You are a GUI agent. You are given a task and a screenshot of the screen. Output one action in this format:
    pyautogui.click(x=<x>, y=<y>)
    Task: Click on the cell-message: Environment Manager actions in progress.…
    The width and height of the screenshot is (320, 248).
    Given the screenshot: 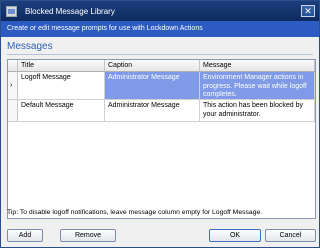 What is the action you would take?
    pyautogui.click(x=257, y=85)
    